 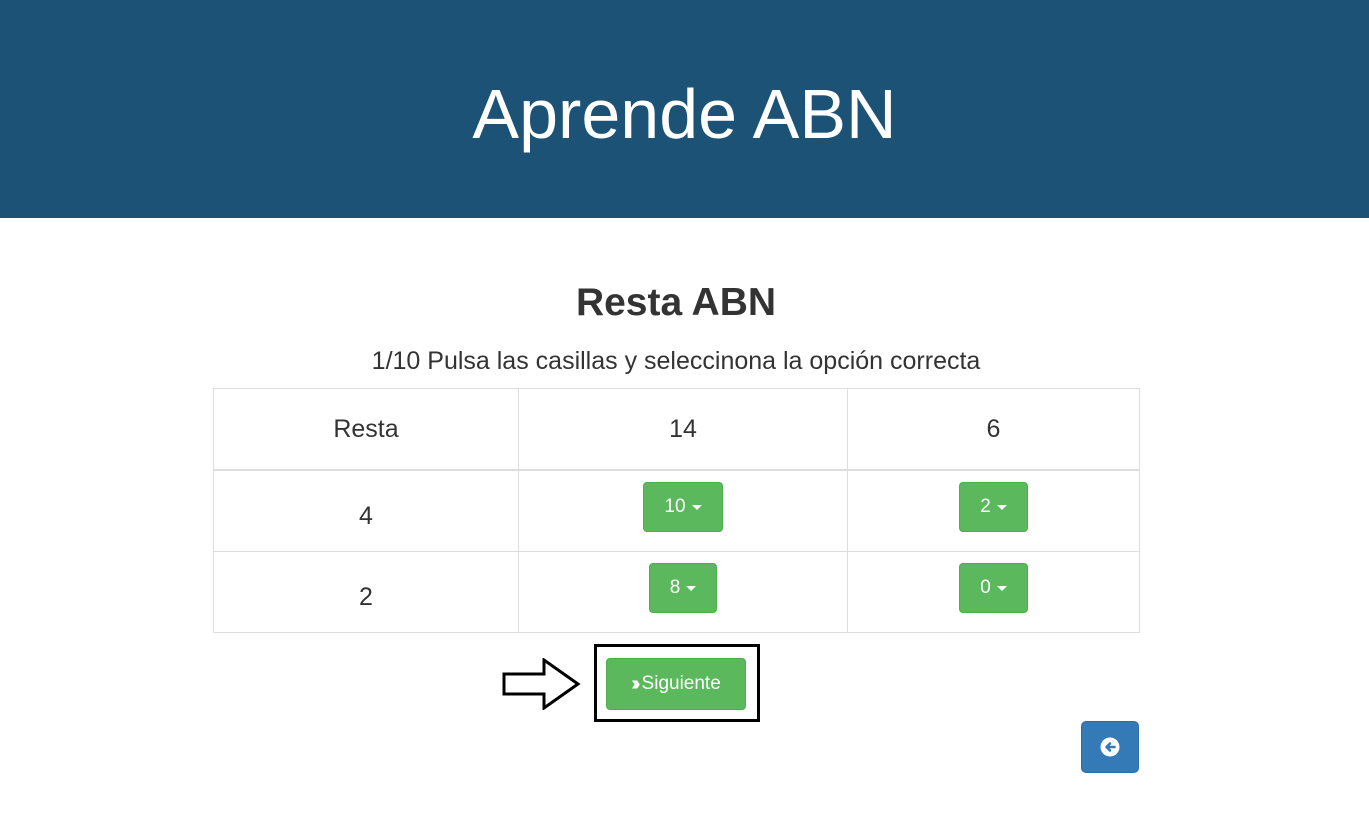 I want to click on answer-dropdown: 10, so click(x=683, y=507).